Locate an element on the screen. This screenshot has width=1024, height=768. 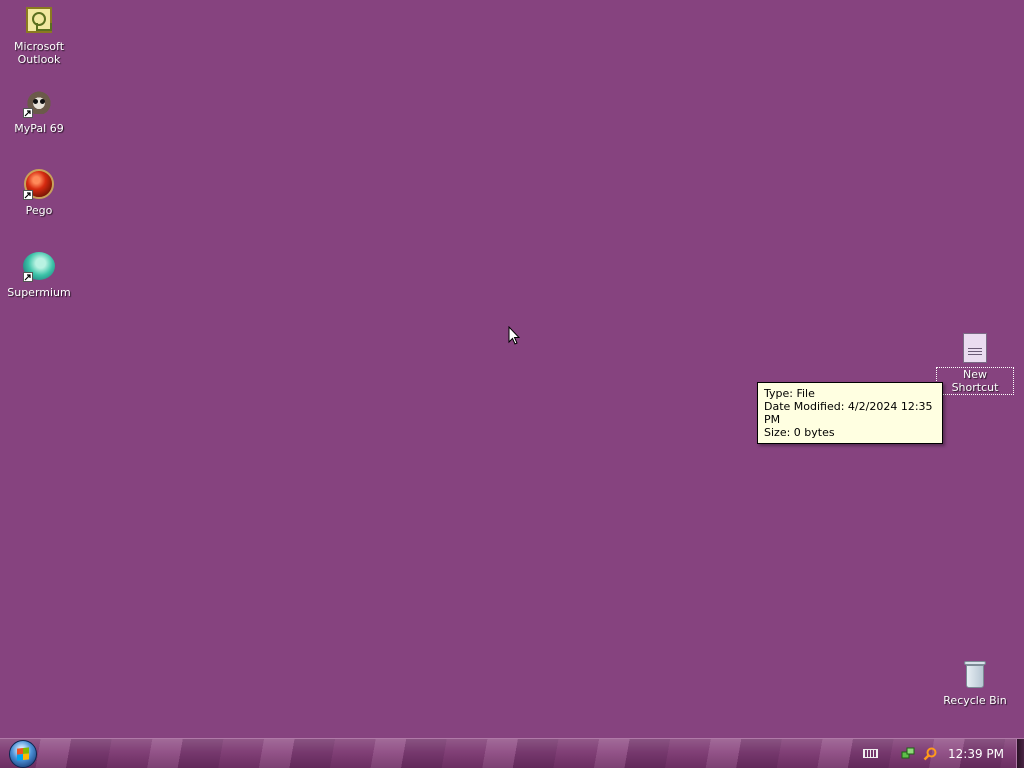
desktop-icon-microsoft-outlook: Microsoft Outlook is located at coordinates (39, 35).